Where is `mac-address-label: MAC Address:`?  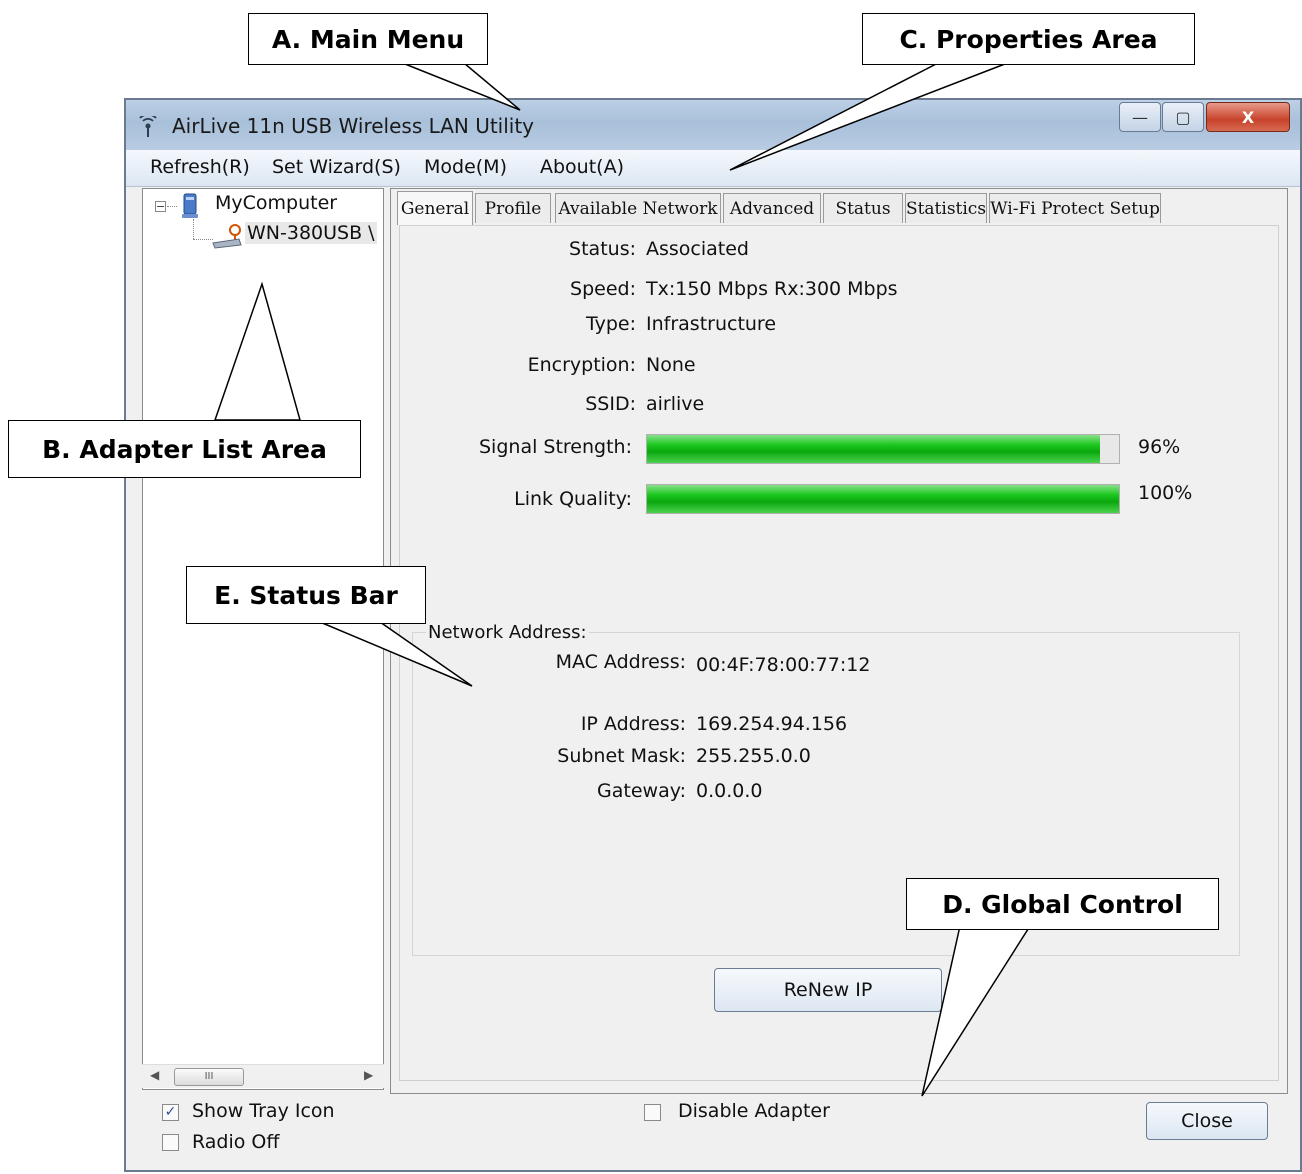
mac-address-label: MAC Address: is located at coordinates (620, 662).